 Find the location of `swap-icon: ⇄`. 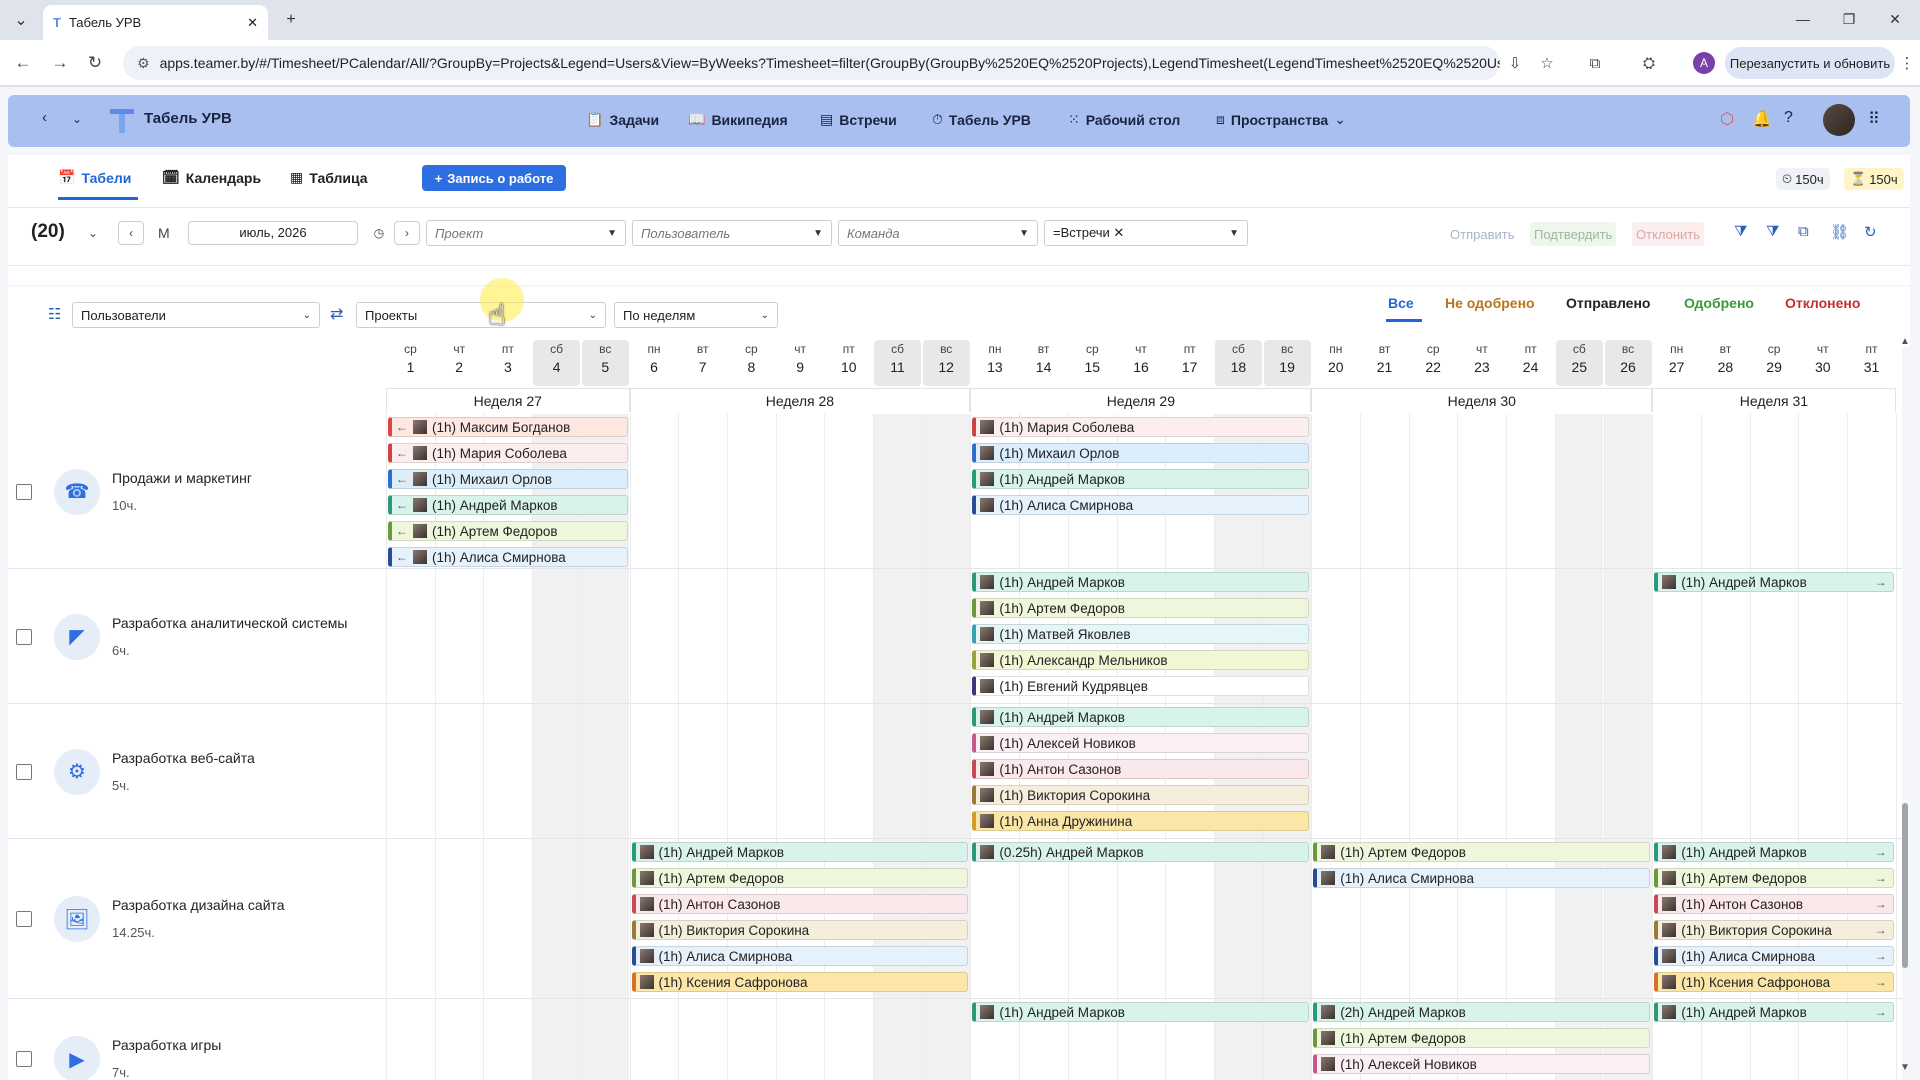

swap-icon: ⇄ is located at coordinates (336, 314).